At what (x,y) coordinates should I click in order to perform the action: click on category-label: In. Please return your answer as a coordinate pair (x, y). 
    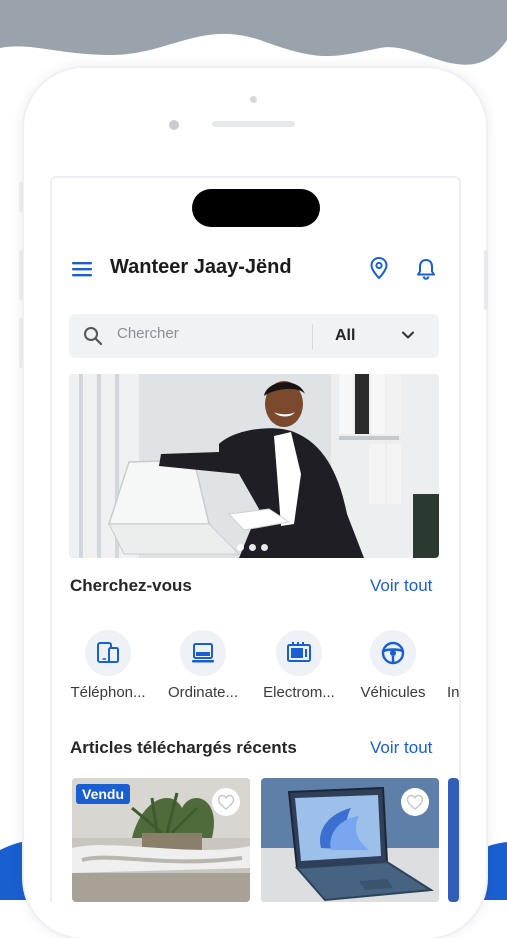
    Looking at the image, I should click on (453, 692).